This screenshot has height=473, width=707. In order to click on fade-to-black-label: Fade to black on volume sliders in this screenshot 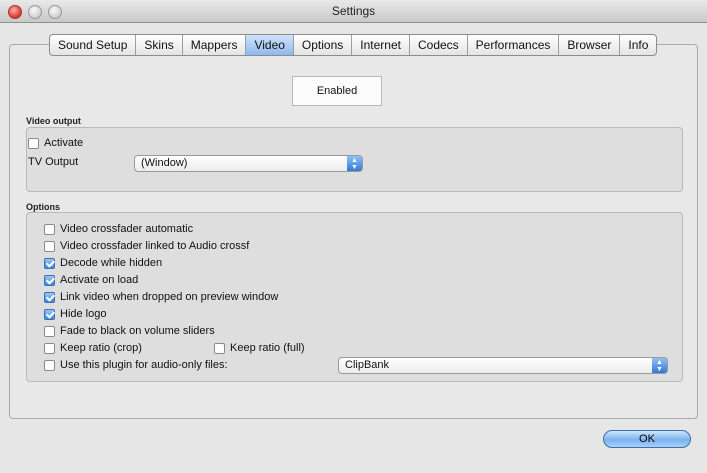, I will do `click(137, 331)`.